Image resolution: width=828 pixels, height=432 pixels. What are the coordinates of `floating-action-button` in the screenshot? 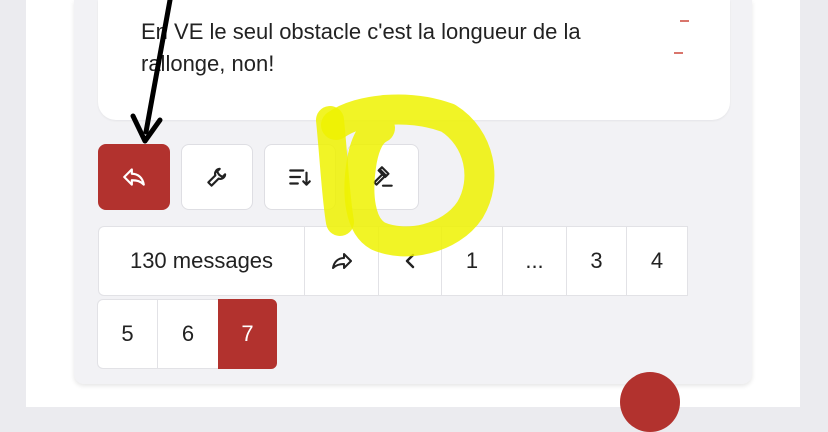 It's located at (650, 402).